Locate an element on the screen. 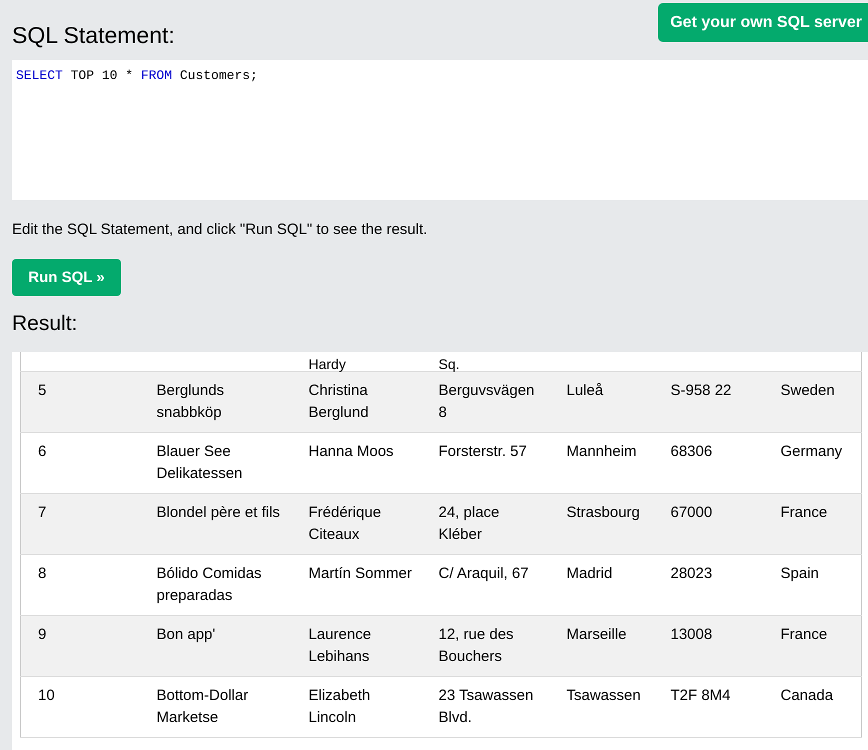  table-cell: 67000 is located at coordinates (691, 512).